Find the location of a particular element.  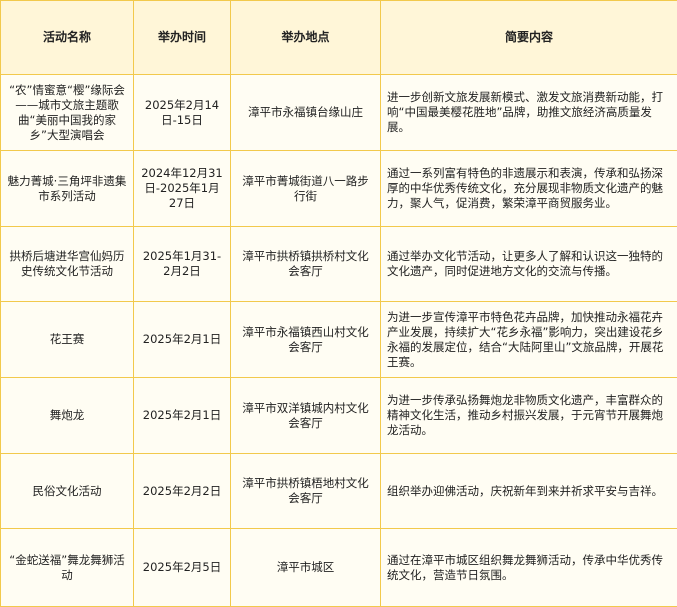

cell-activity-name: “农”情蜜意“樱”缘际会——城市文旅主题歌曲“美丽中国我的家乡”大型演唱会 is located at coordinates (67, 113).